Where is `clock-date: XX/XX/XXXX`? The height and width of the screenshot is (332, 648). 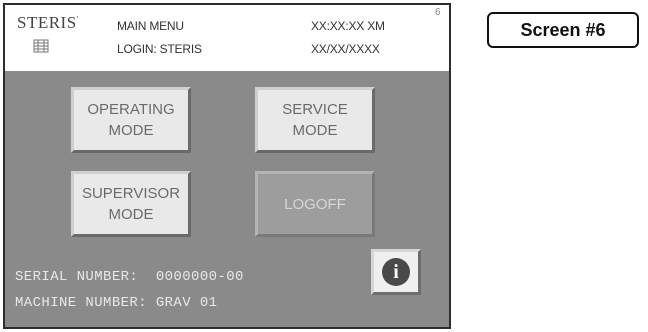 clock-date: XX/XX/XXXX is located at coordinates (345, 49).